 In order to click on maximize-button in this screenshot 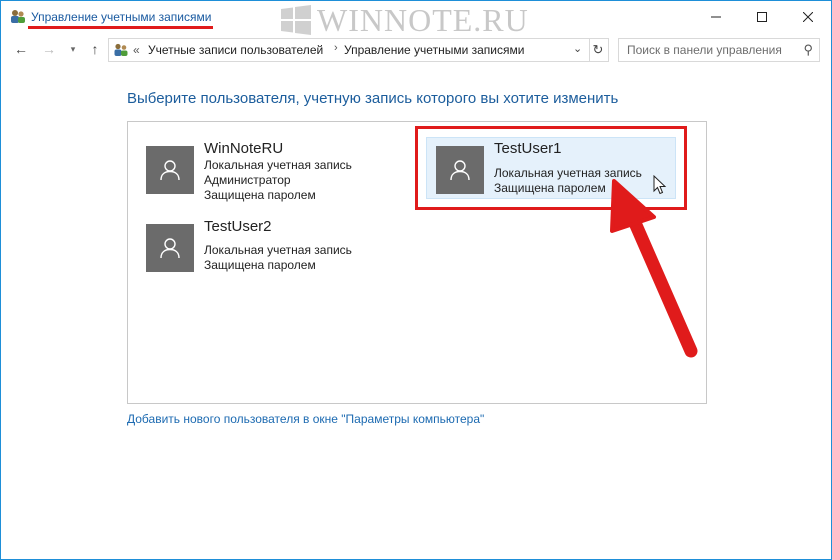, I will do `click(762, 16)`.